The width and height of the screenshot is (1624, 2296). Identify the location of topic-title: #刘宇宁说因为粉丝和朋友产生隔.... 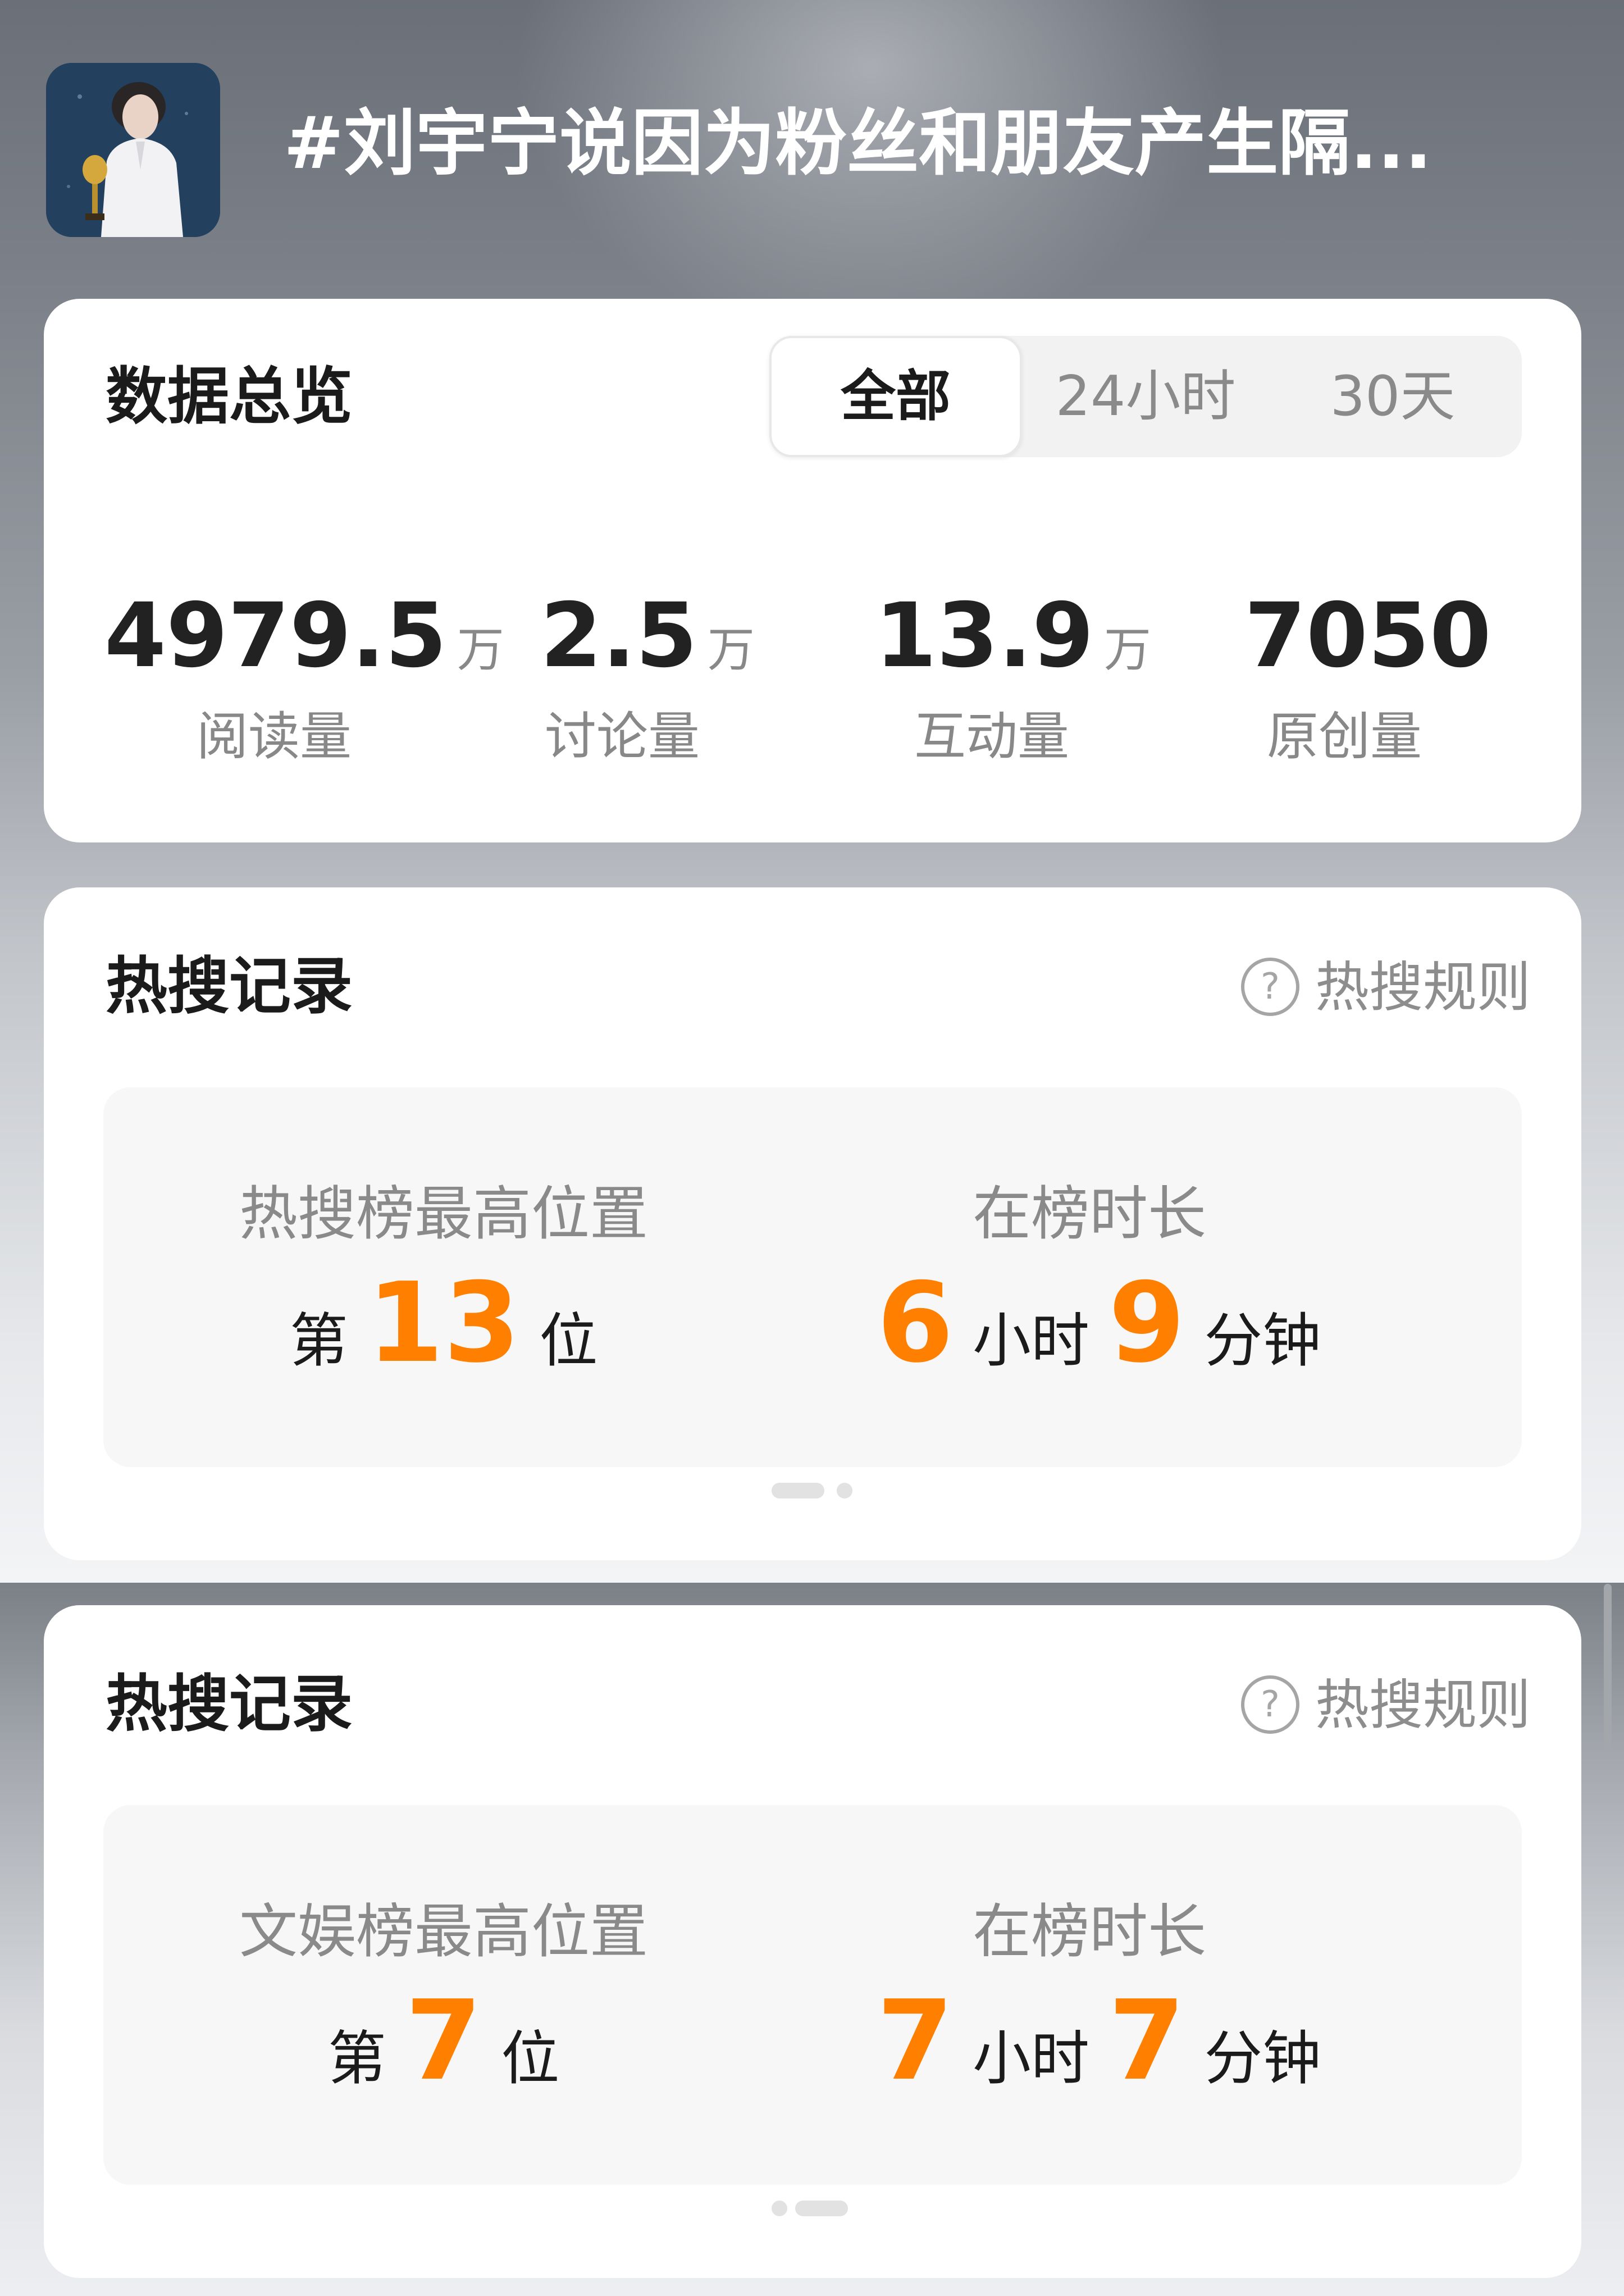
(858, 143).